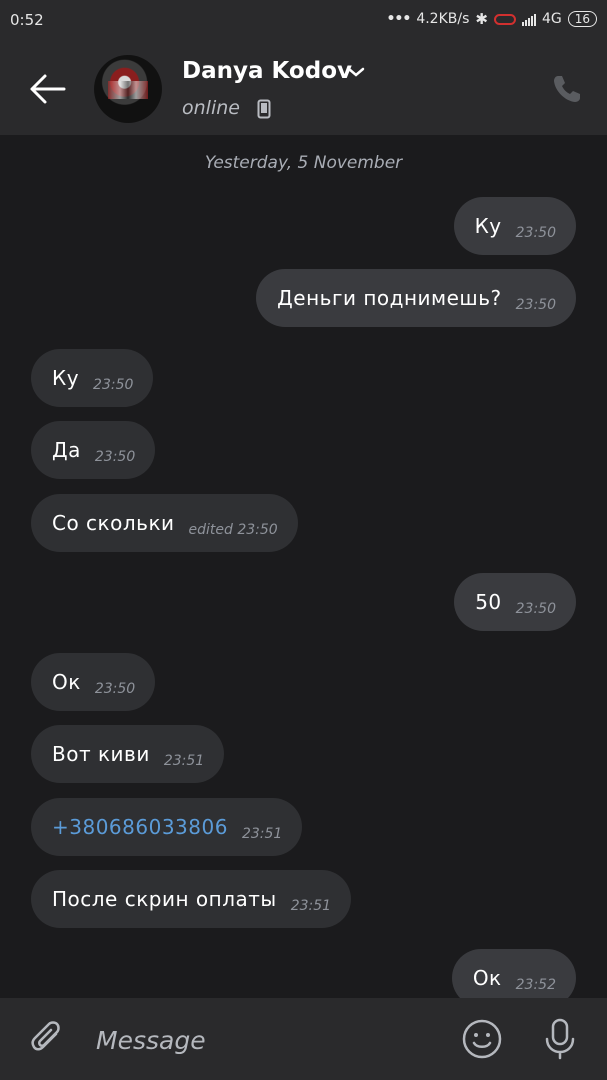  What do you see at coordinates (582, 19) in the screenshot?
I see `battery-icon: 16` at bounding box center [582, 19].